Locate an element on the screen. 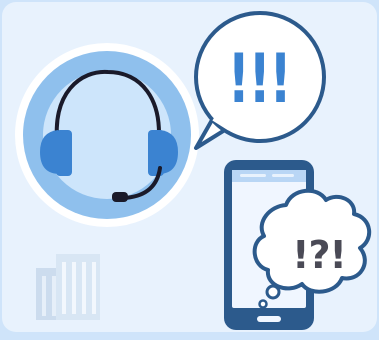 The width and height of the screenshot is (379, 340). thought-bubble-text: !?! is located at coordinates (319, 255).